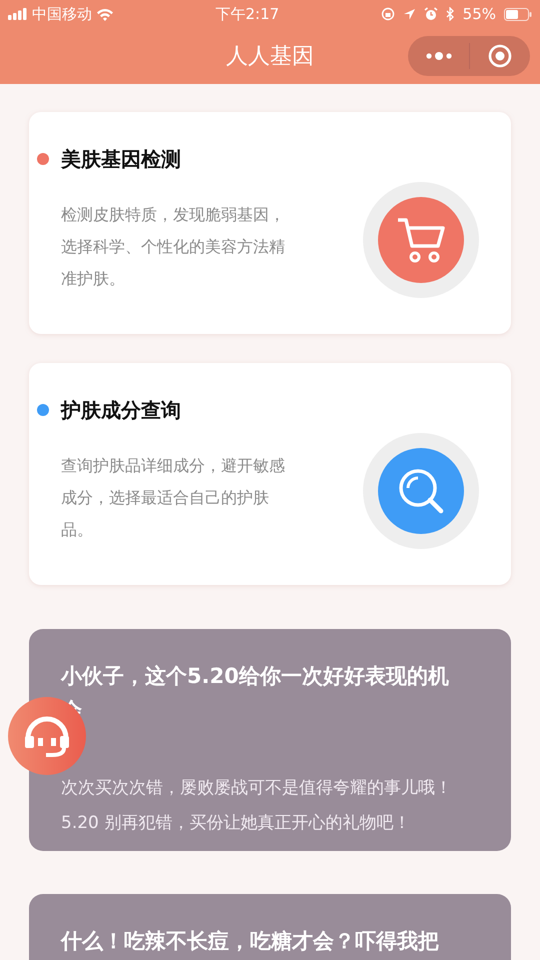 Image resolution: width=540 pixels, height=960 pixels. I want to click on rotation-lock-icon, so click(387, 14).